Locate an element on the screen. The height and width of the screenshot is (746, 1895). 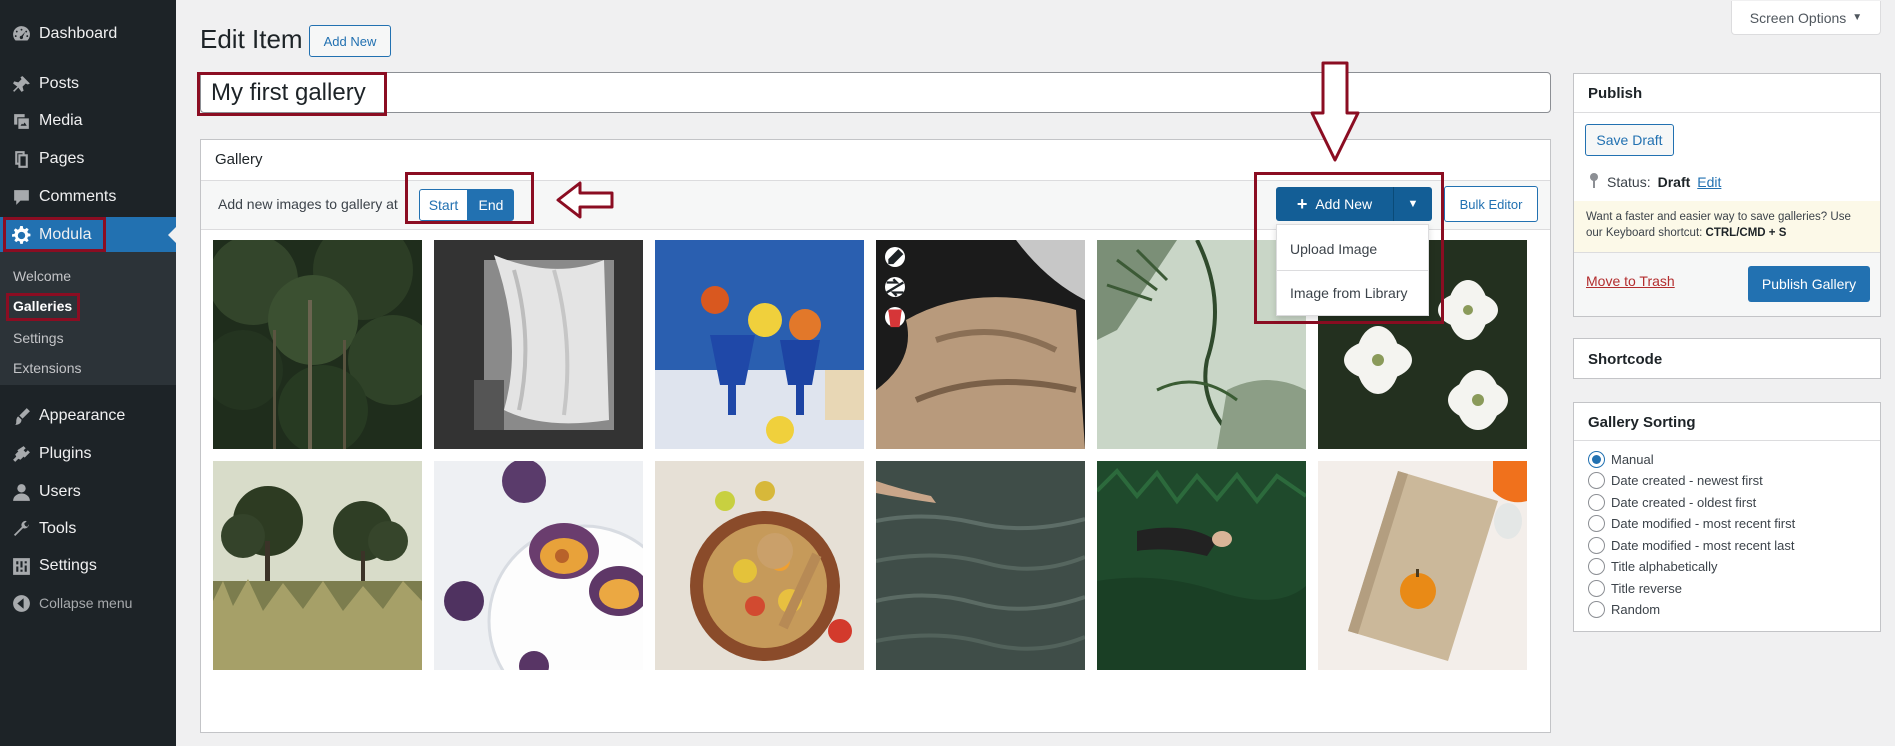
gallery-image-bedsheet is located at coordinates (980, 344).